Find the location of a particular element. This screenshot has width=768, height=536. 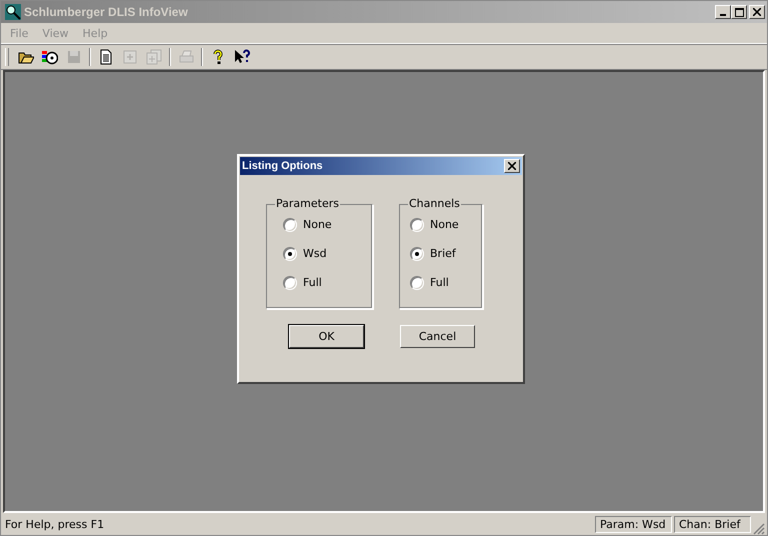

status-message: For Help, press F1 is located at coordinates (55, 524).